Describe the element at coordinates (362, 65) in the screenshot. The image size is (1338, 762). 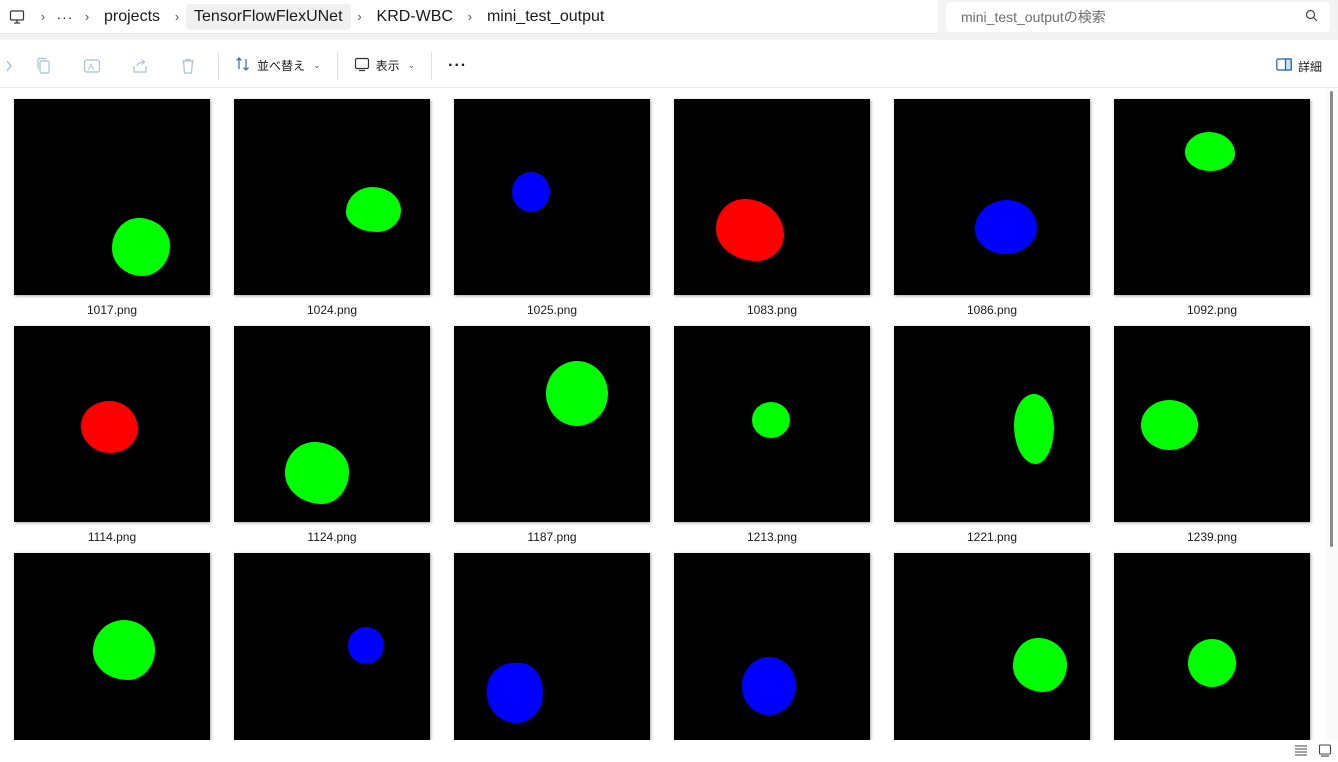
I see `view-icon` at that location.